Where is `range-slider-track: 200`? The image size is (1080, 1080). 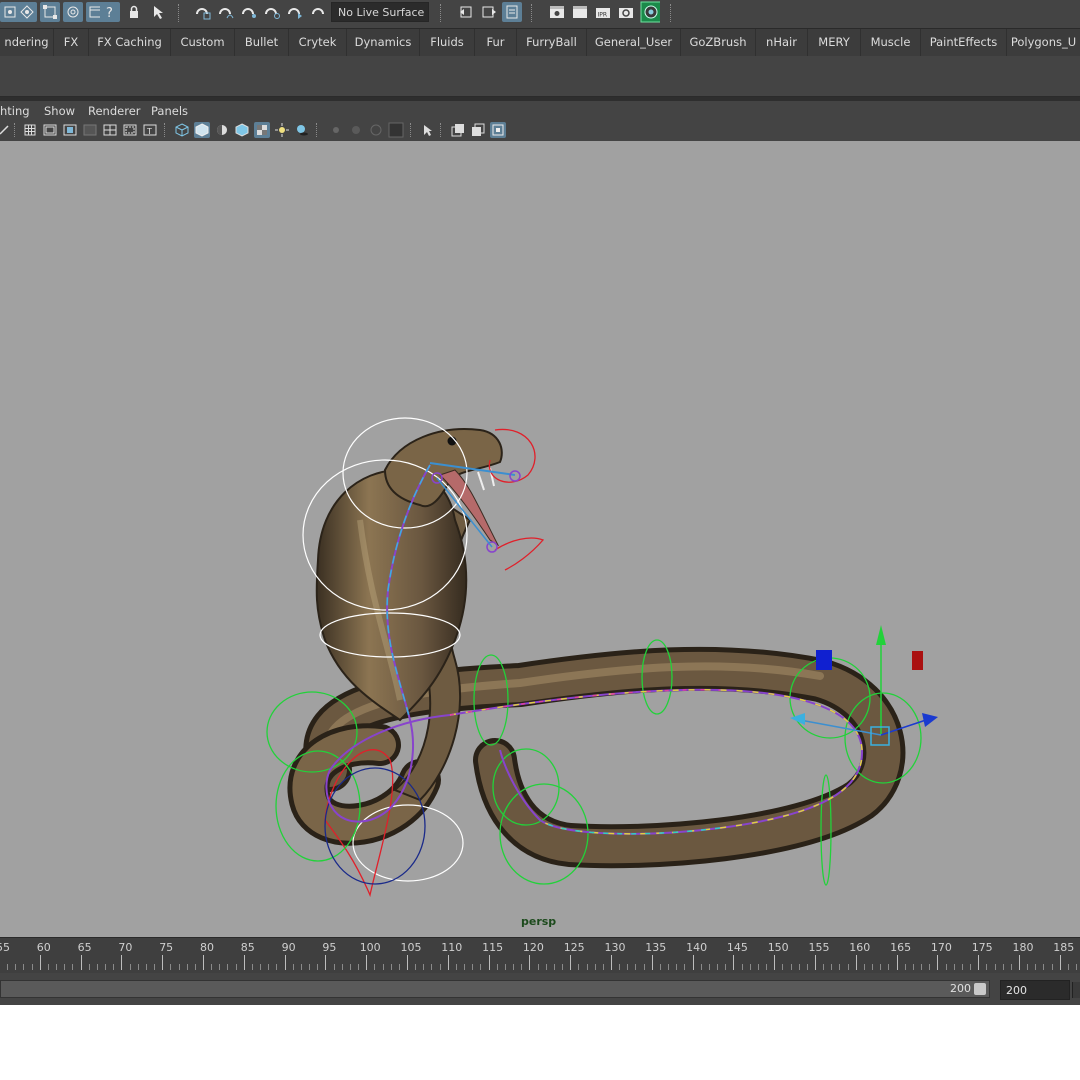
range-slider-track: 200 is located at coordinates (495, 989).